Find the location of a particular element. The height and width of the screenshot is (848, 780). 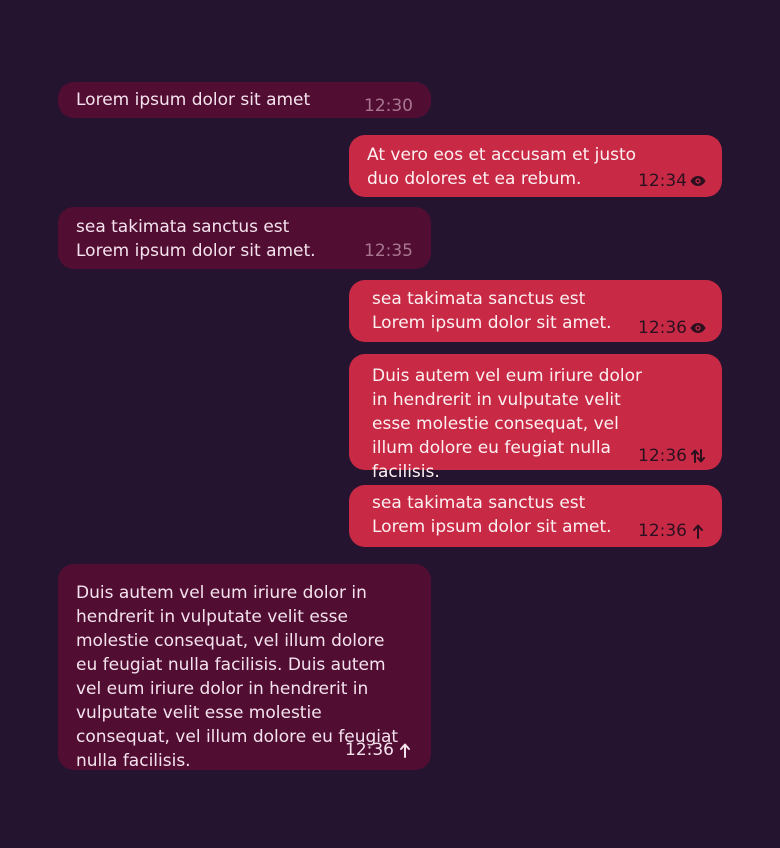

message-meta: 12:34 is located at coordinates (672, 181).